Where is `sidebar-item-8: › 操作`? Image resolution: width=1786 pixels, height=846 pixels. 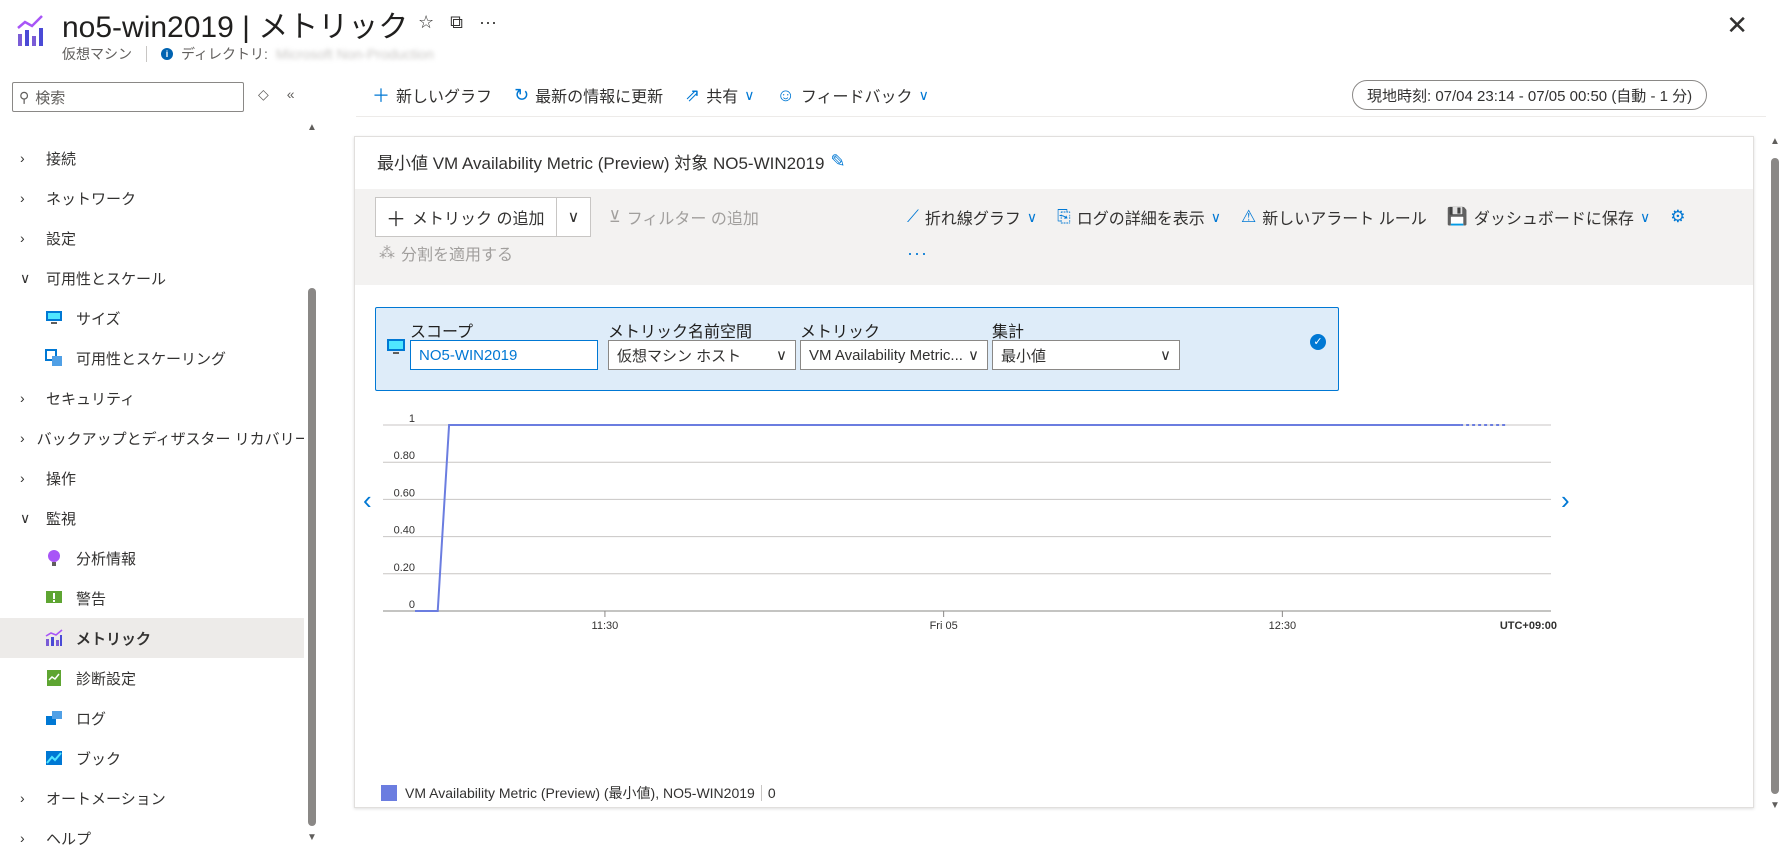 sidebar-item-8: › 操作 is located at coordinates (152, 478).